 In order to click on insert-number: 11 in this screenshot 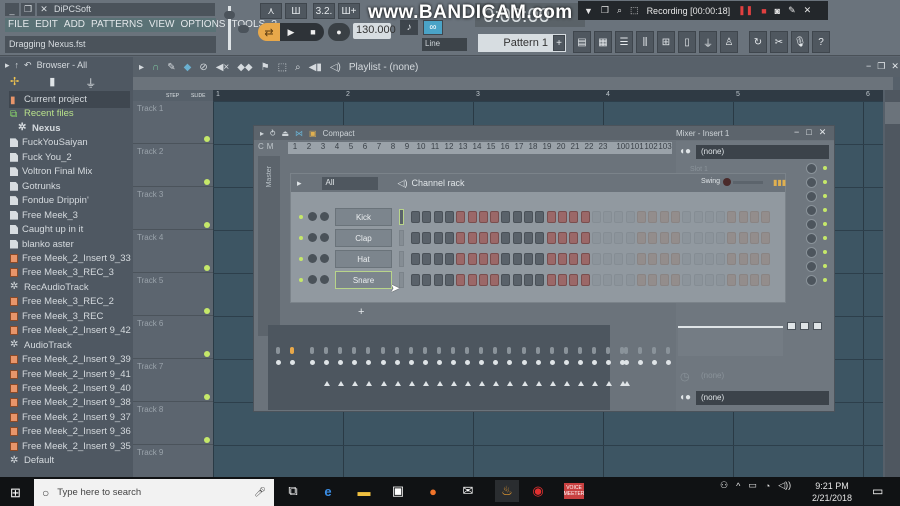, I will do `click(435, 148)`.